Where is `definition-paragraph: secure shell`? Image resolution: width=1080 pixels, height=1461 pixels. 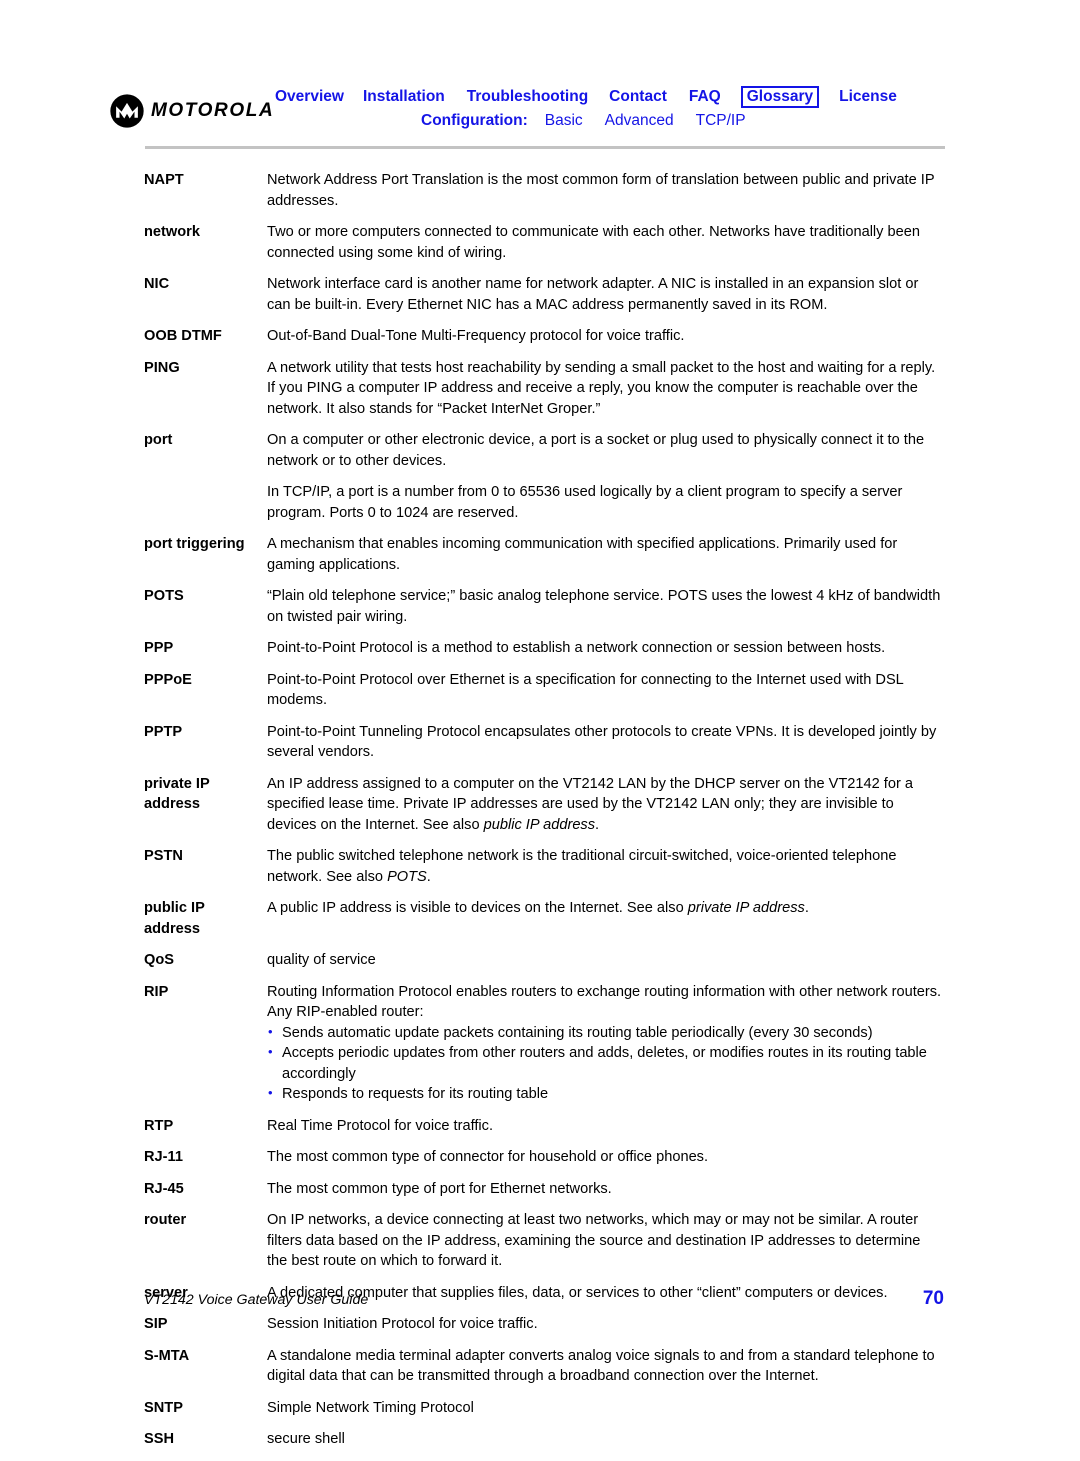
definition-paragraph: secure shell is located at coordinates (306, 1439).